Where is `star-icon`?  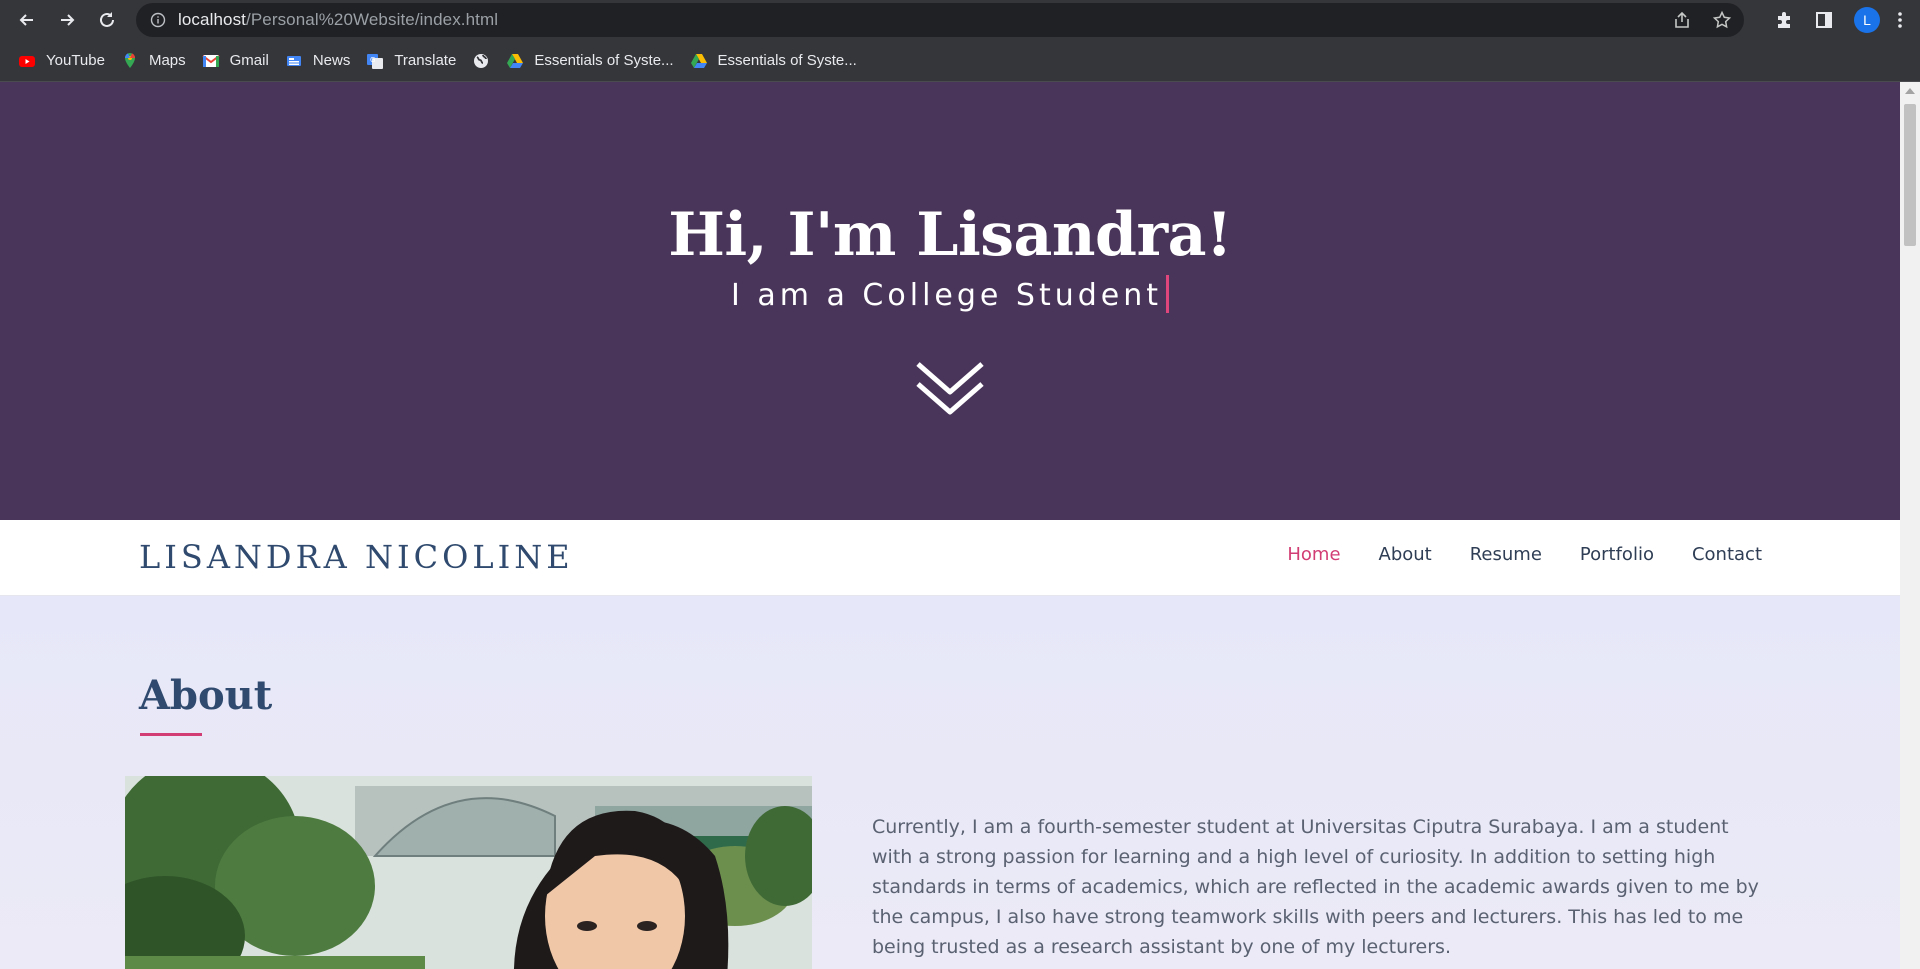
star-icon is located at coordinates (1722, 20).